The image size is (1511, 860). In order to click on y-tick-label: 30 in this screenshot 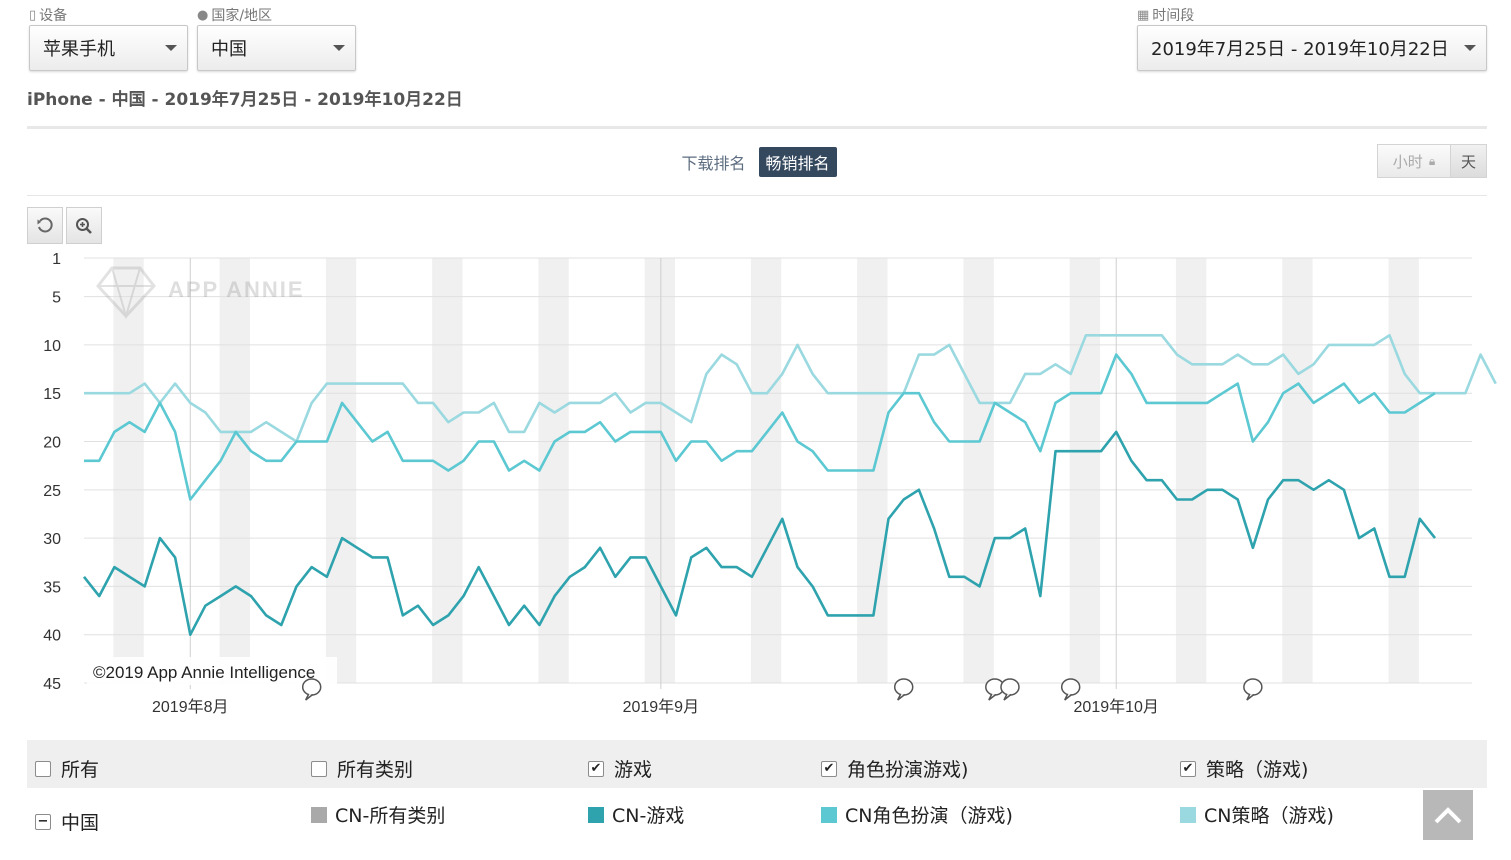, I will do `click(52, 539)`.